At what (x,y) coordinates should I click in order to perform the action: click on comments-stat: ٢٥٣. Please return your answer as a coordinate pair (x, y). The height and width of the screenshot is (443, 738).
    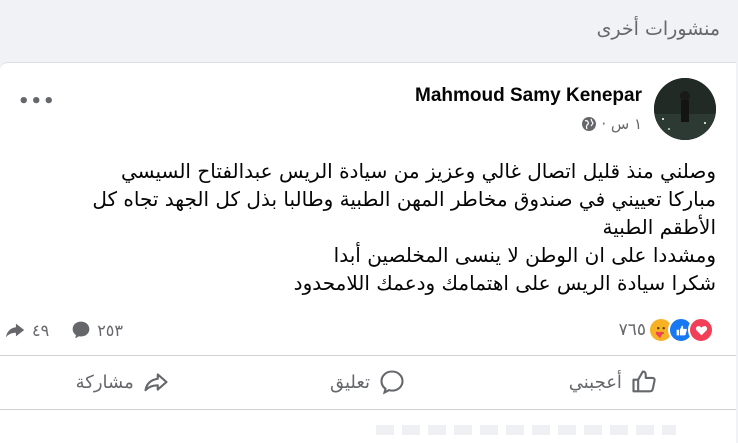
    Looking at the image, I should click on (97, 330).